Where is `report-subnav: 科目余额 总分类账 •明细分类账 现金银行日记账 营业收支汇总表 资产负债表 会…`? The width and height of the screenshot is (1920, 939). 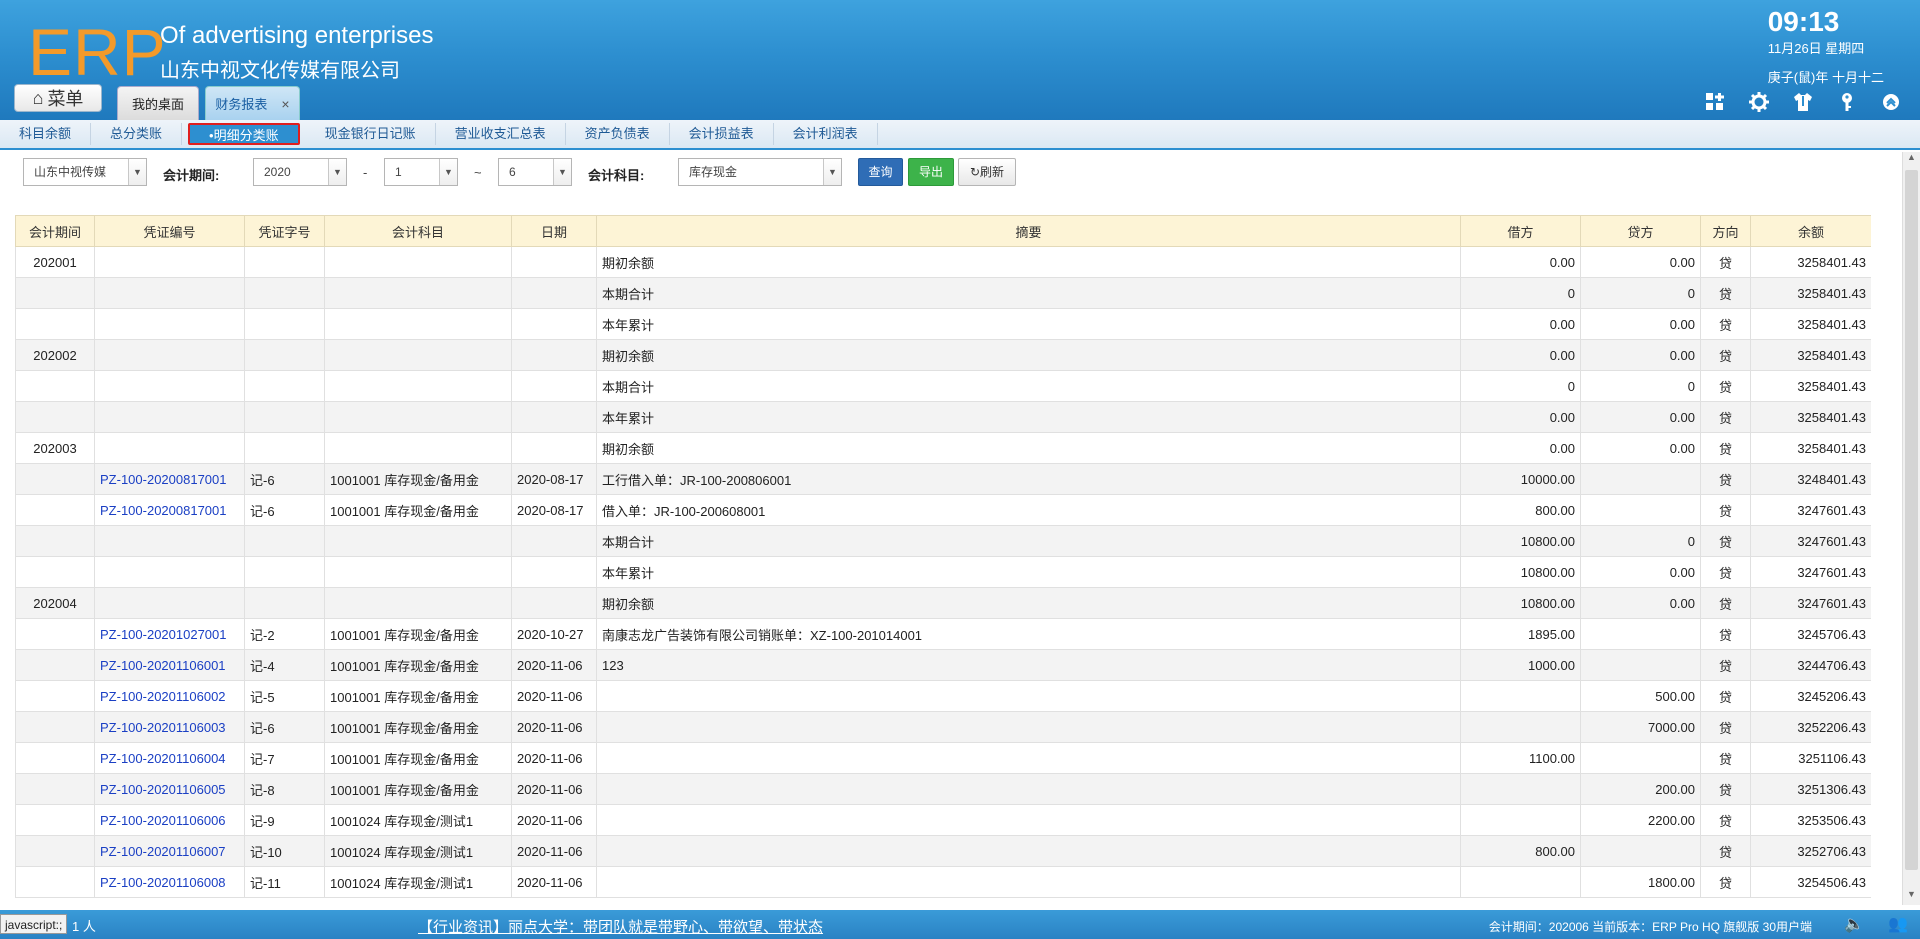
report-subnav: 科目余额 总分类账 •明细分类账 现金银行日记账 营业收支汇总表 资产负债表 会… is located at coordinates (960, 135).